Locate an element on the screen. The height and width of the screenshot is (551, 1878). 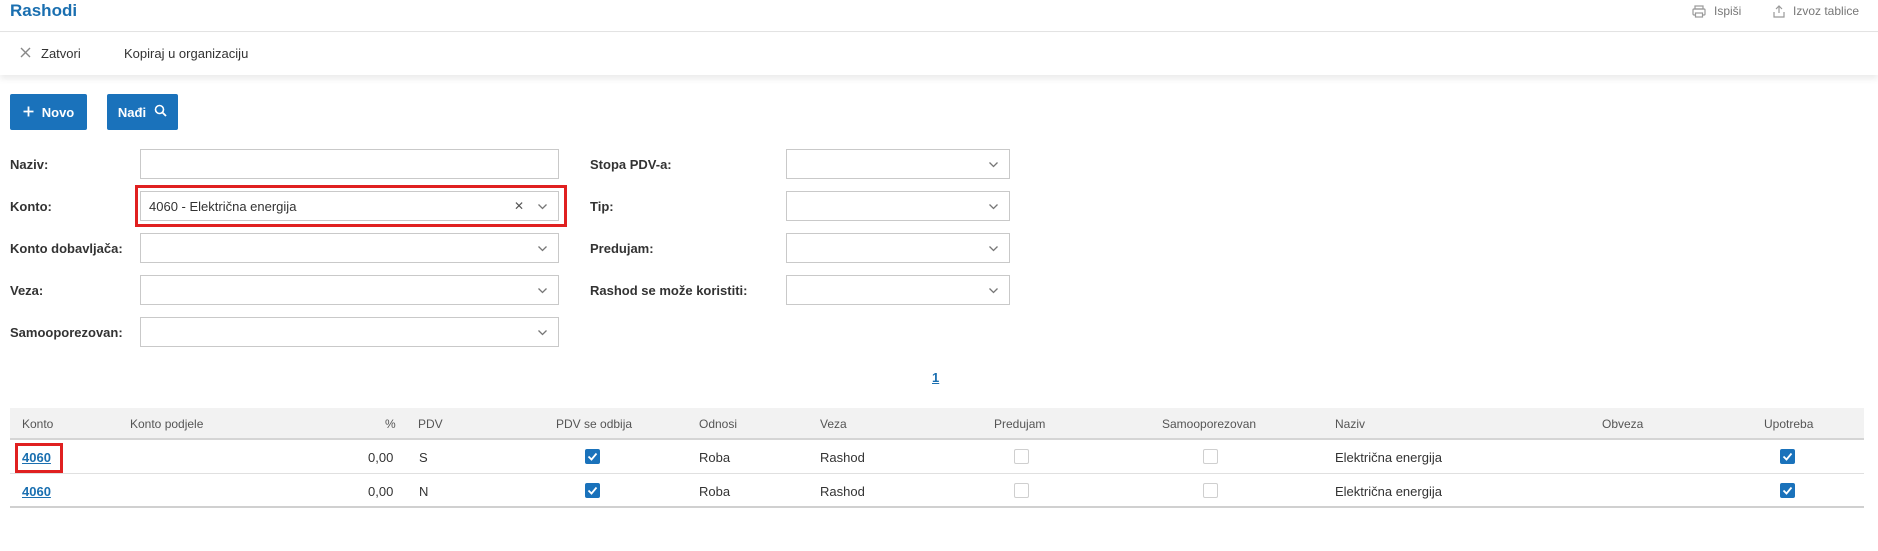
column-obveza: Obveza is located at coordinates (1622, 424).